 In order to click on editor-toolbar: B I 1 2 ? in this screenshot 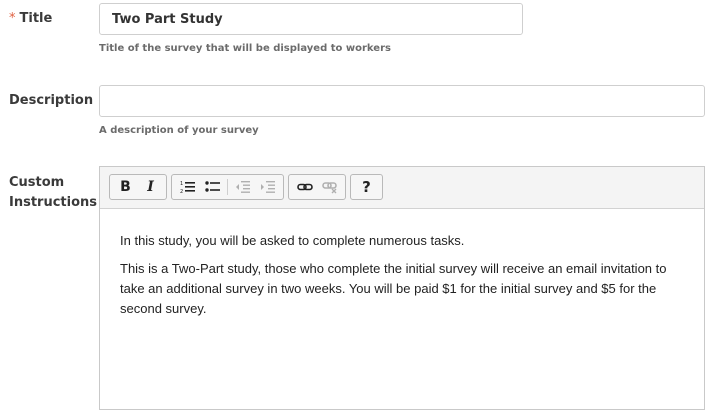, I will do `click(402, 188)`.